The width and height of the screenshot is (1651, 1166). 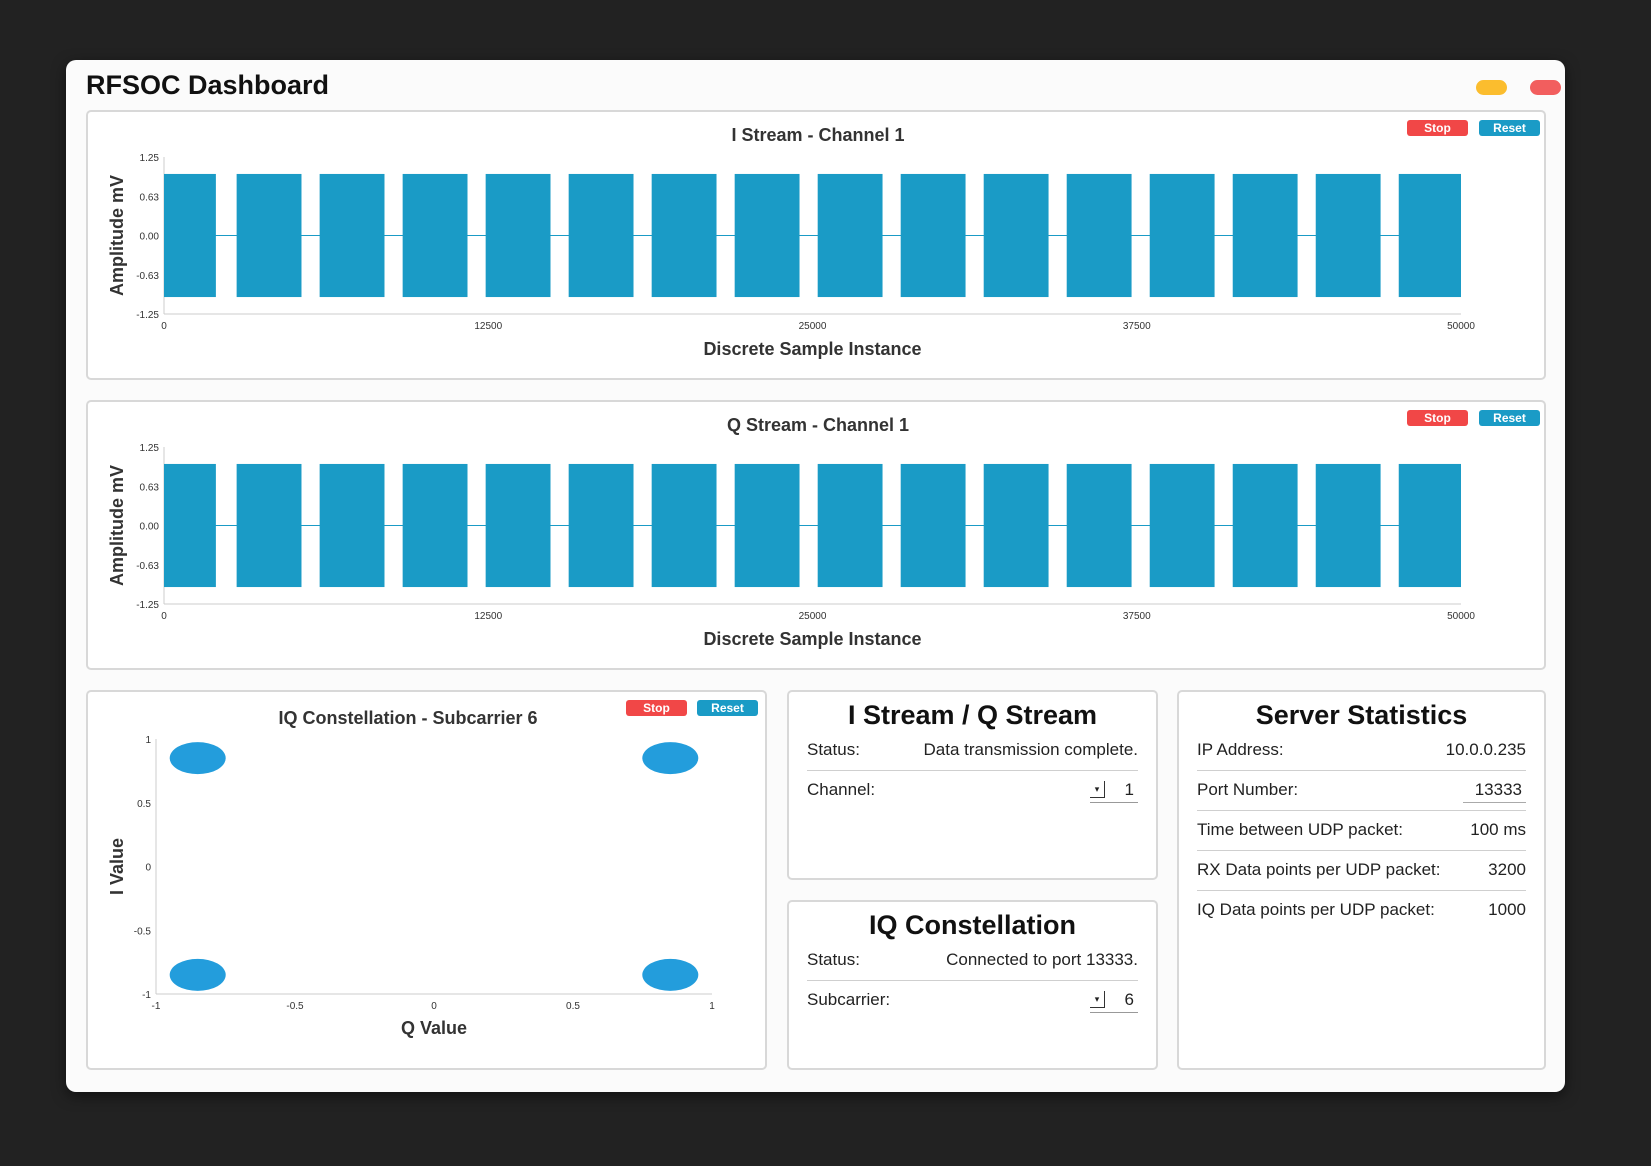 I want to click on subcarrier-select: ▾ 6, so click(x=1114, y=1001).